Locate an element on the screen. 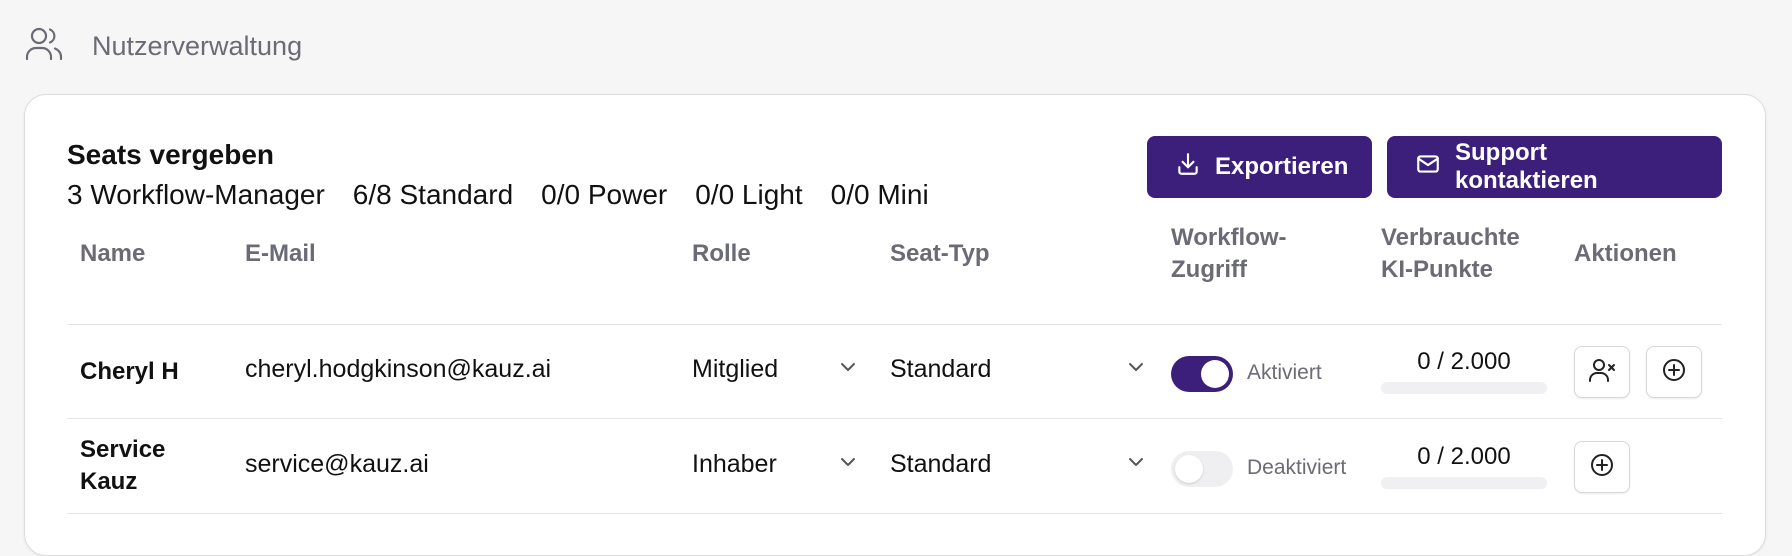  workflow-access-status: Aktiviert is located at coordinates (1284, 372).